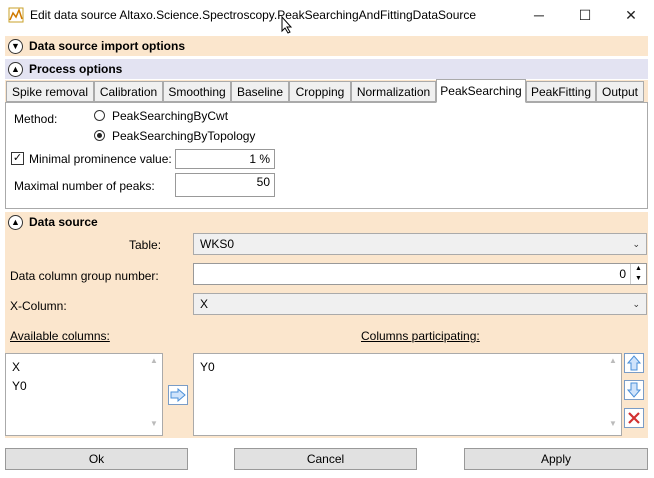  Describe the element at coordinates (393, 91) in the screenshot. I see `tab-normalization: Normalization` at that location.